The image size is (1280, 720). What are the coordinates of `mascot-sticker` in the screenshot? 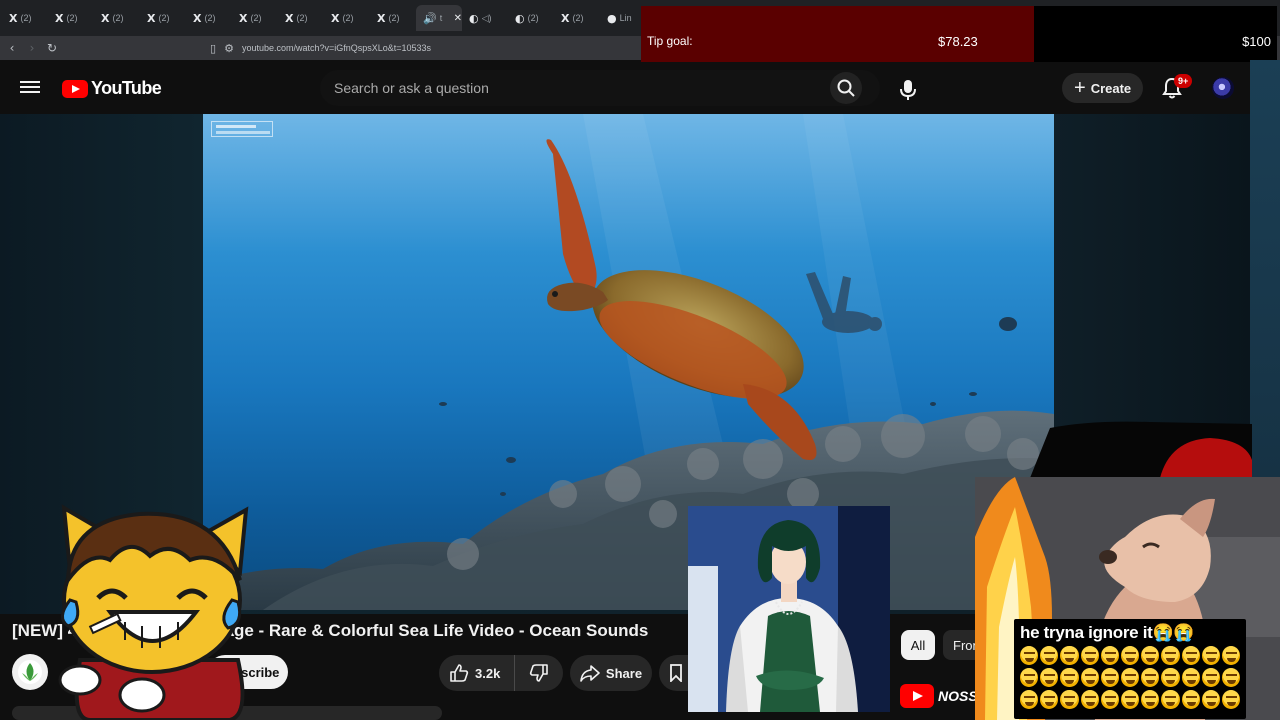 It's located at (153, 612).